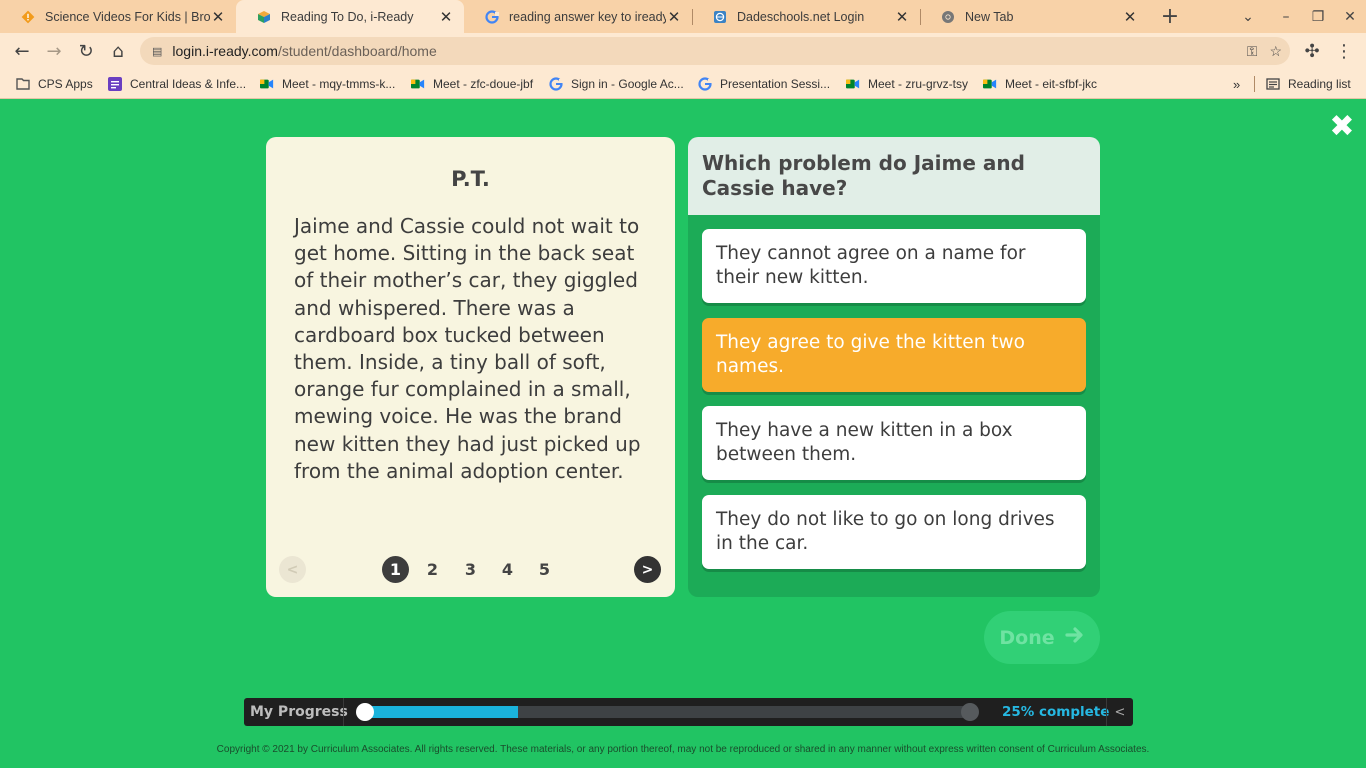 This screenshot has width=1366, height=768. I want to click on bookmarks-overflow-icon: », so click(1236, 84).